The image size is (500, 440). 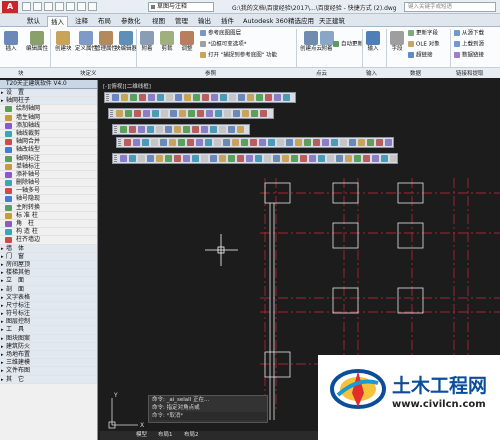 What do you see at coordinates (48, 355) in the screenshot?
I see `sidebar-item: 场地布置` at bounding box center [48, 355].